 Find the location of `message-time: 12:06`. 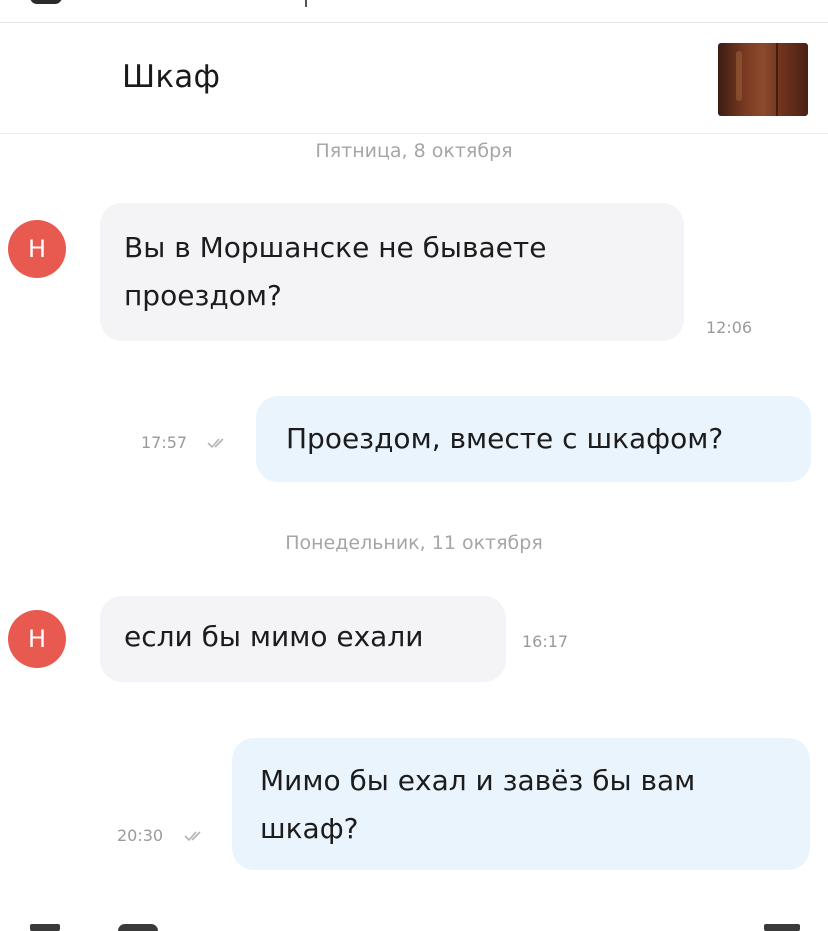

message-time: 12:06 is located at coordinates (729, 327).